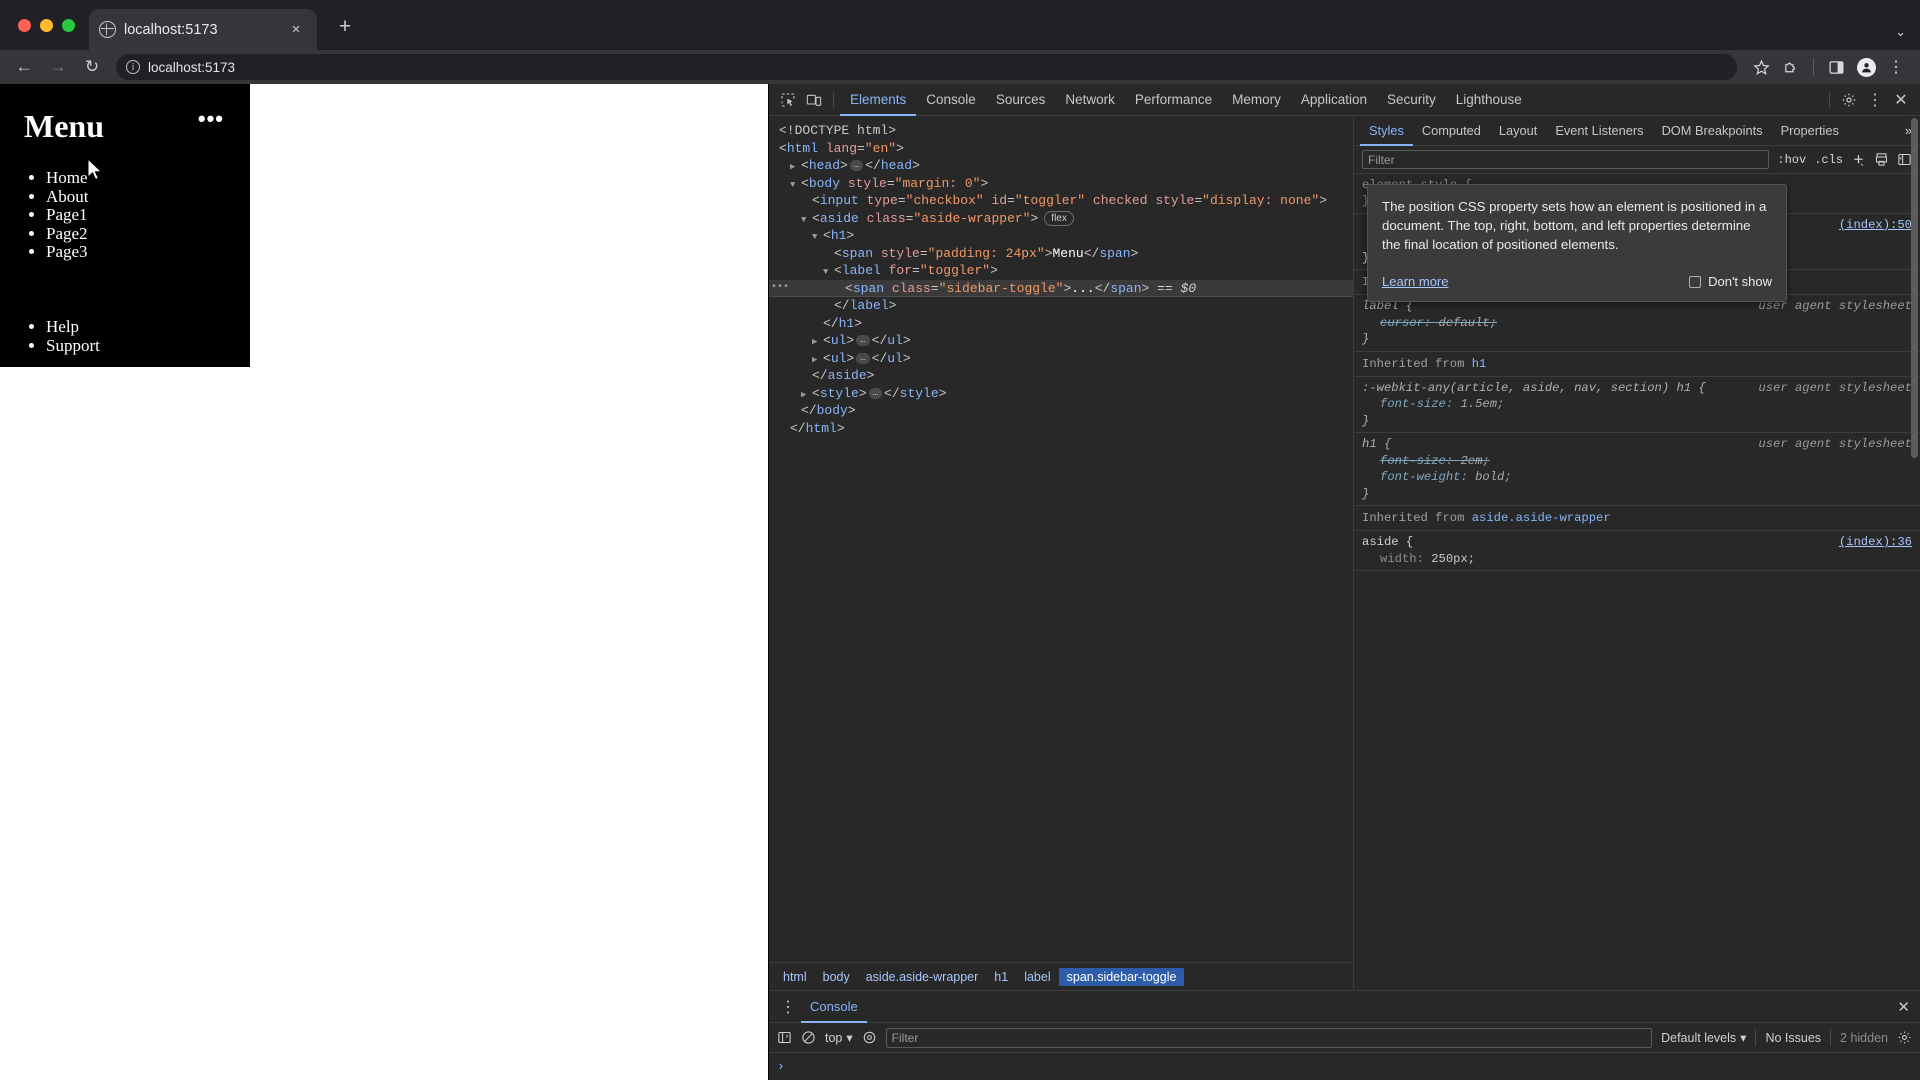 This screenshot has height=1080, width=1920. What do you see at coordinates (1173, 100) in the screenshot?
I see `tab-performance: Performance` at bounding box center [1173, 100].